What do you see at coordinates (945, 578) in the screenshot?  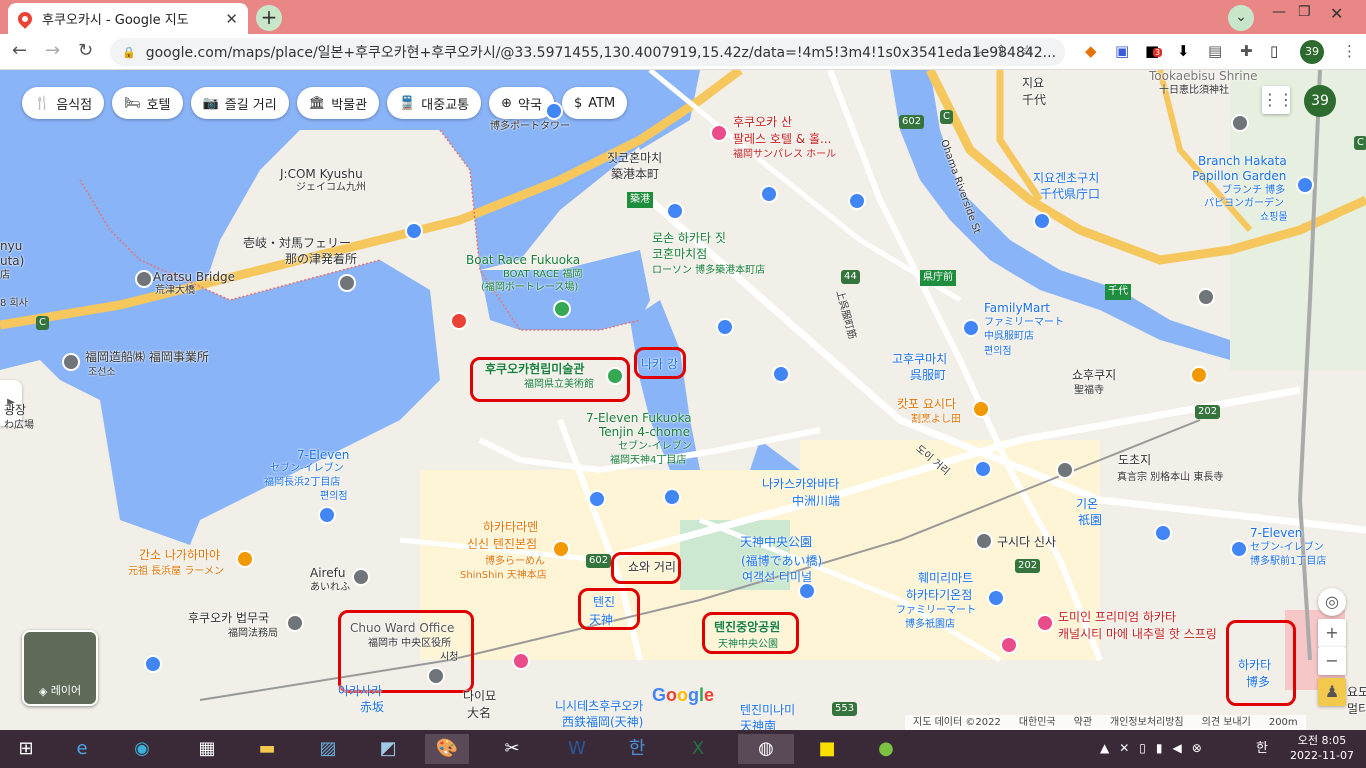 I see `map-label: 훼미리마트` at bounding box center [945, 578].